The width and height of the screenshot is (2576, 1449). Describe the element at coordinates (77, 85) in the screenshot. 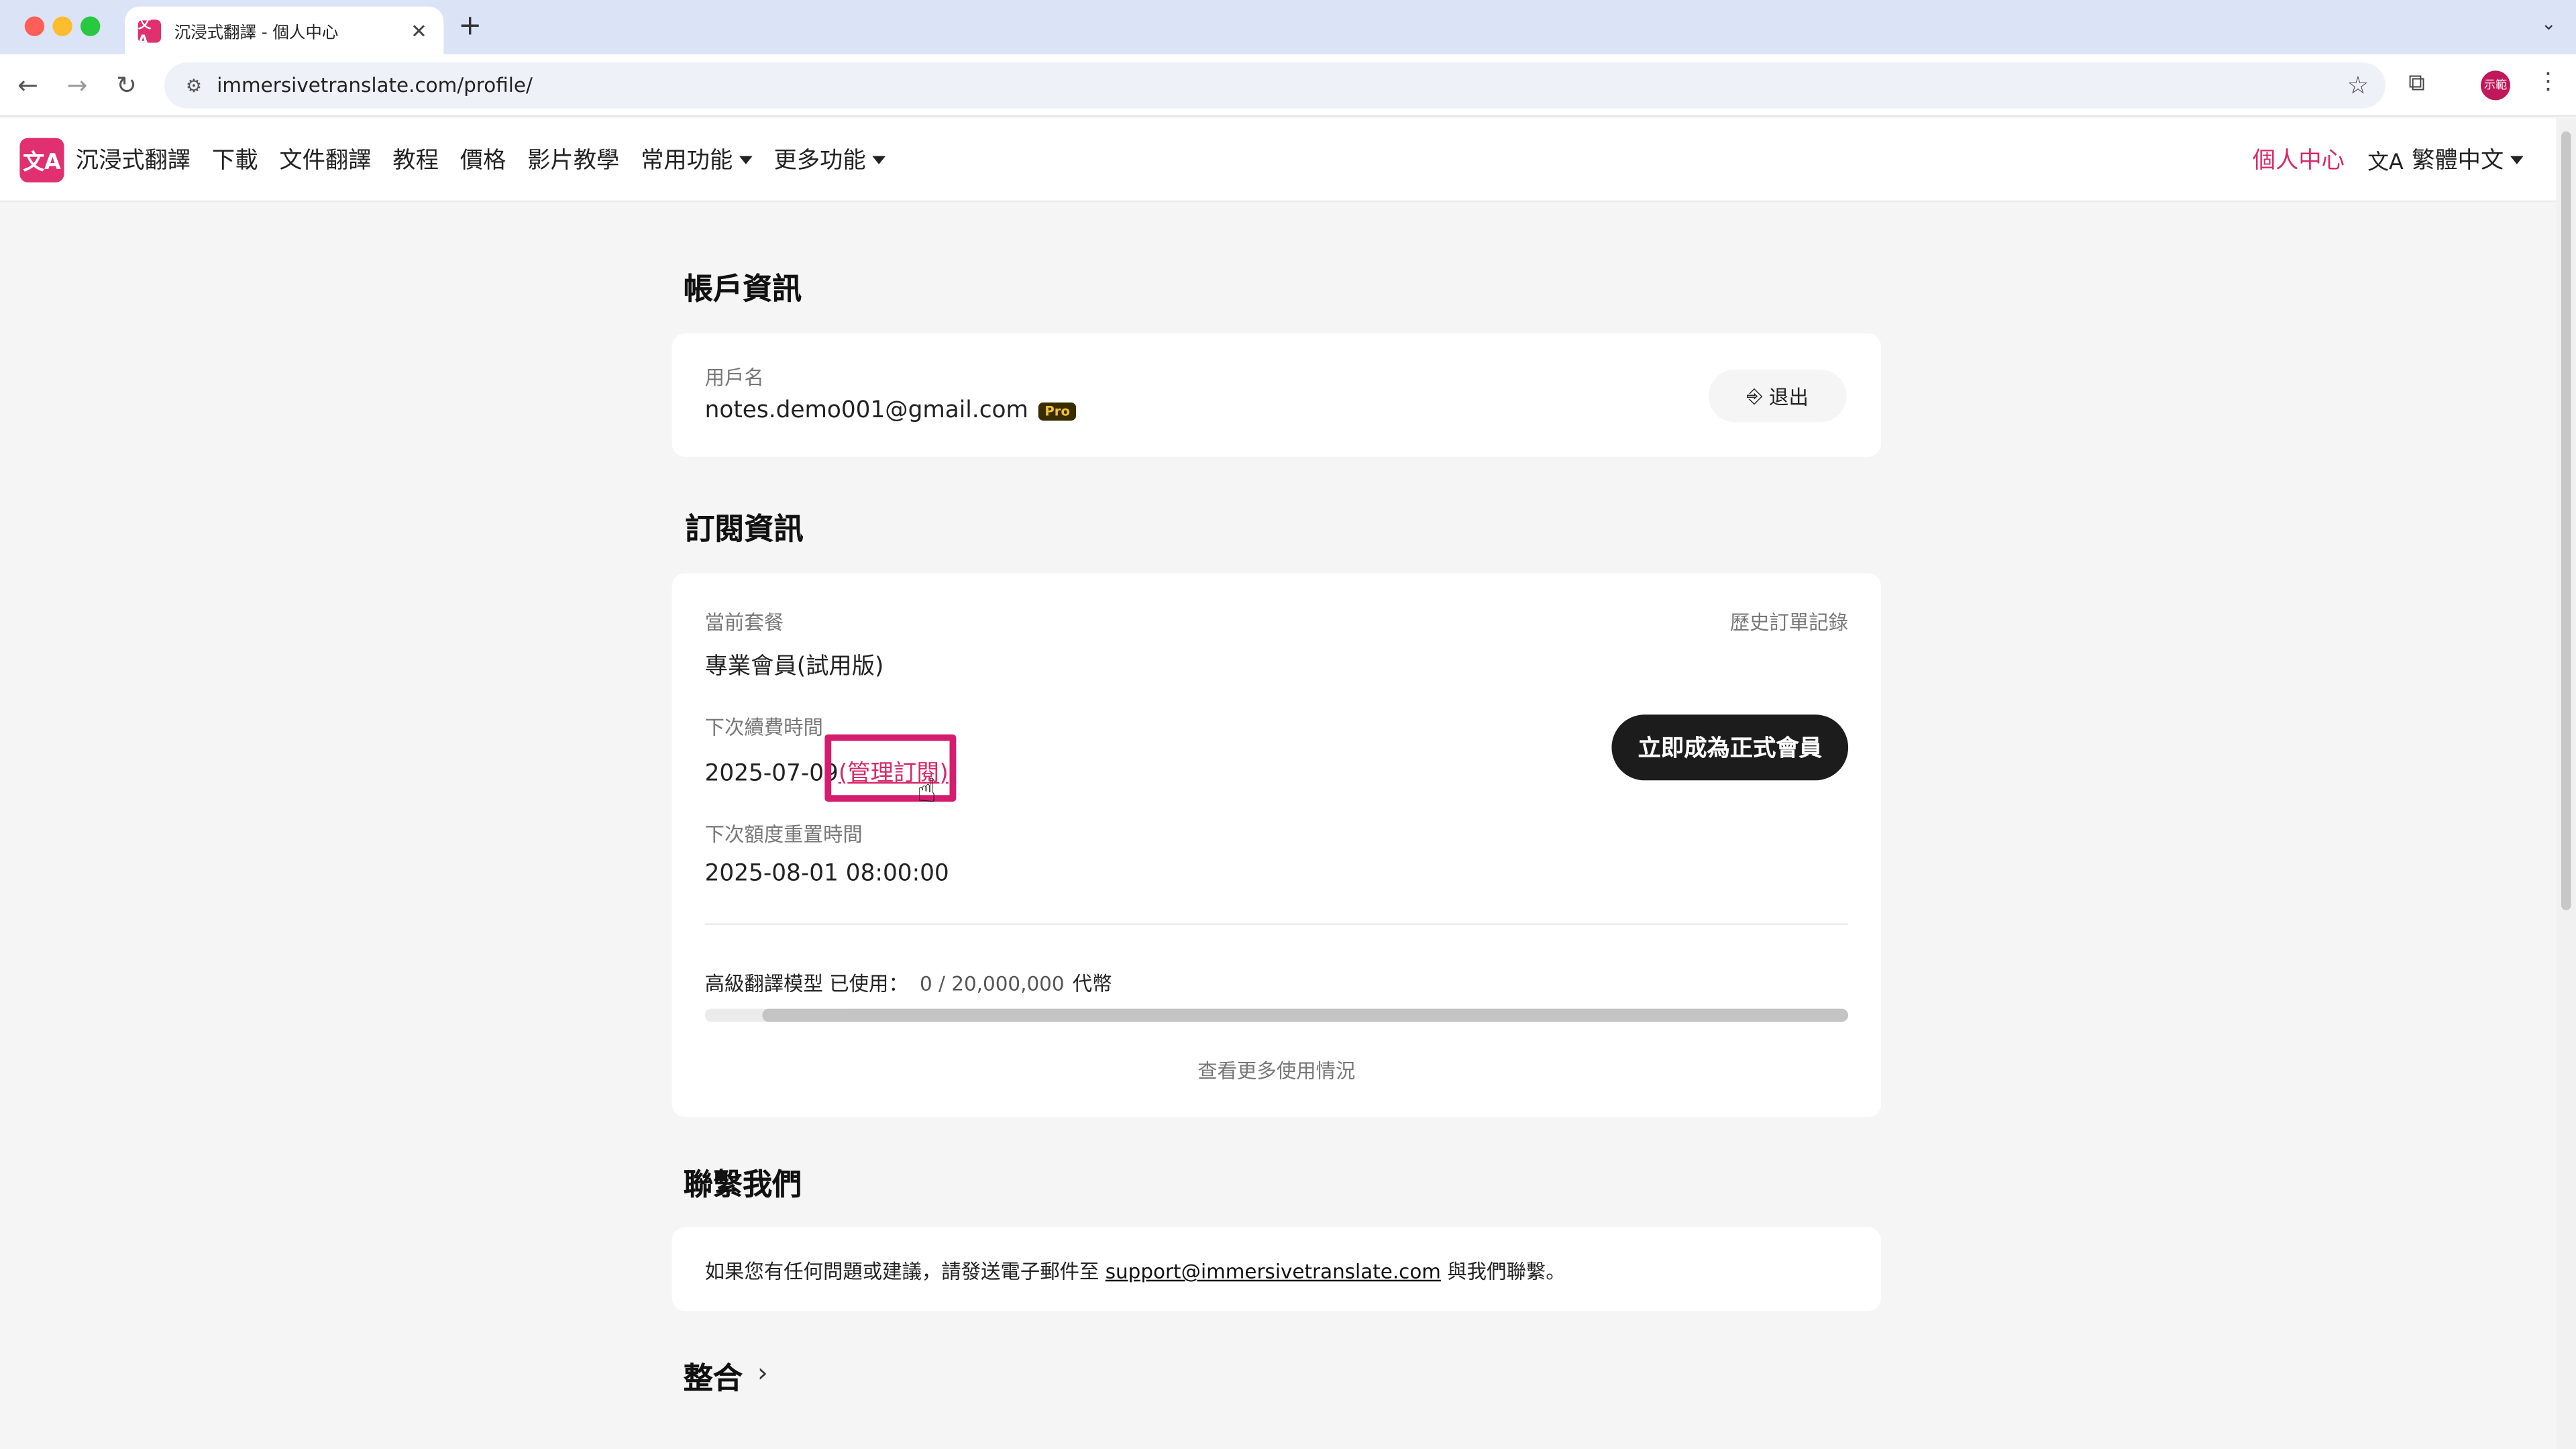

I see `forward-arrow-icon: →` at that location.